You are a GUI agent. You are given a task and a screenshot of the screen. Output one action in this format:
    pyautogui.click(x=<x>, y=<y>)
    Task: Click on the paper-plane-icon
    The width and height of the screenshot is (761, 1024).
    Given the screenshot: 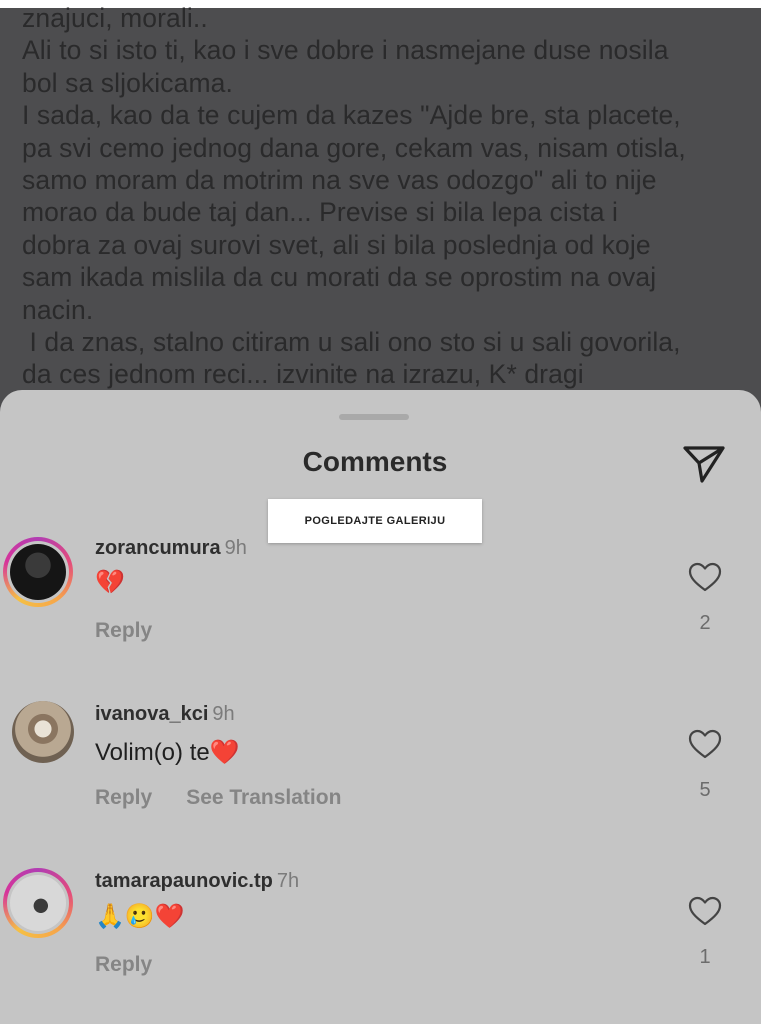 What is the action you would take?
    pyautogui.click(x=704, y=464)
    